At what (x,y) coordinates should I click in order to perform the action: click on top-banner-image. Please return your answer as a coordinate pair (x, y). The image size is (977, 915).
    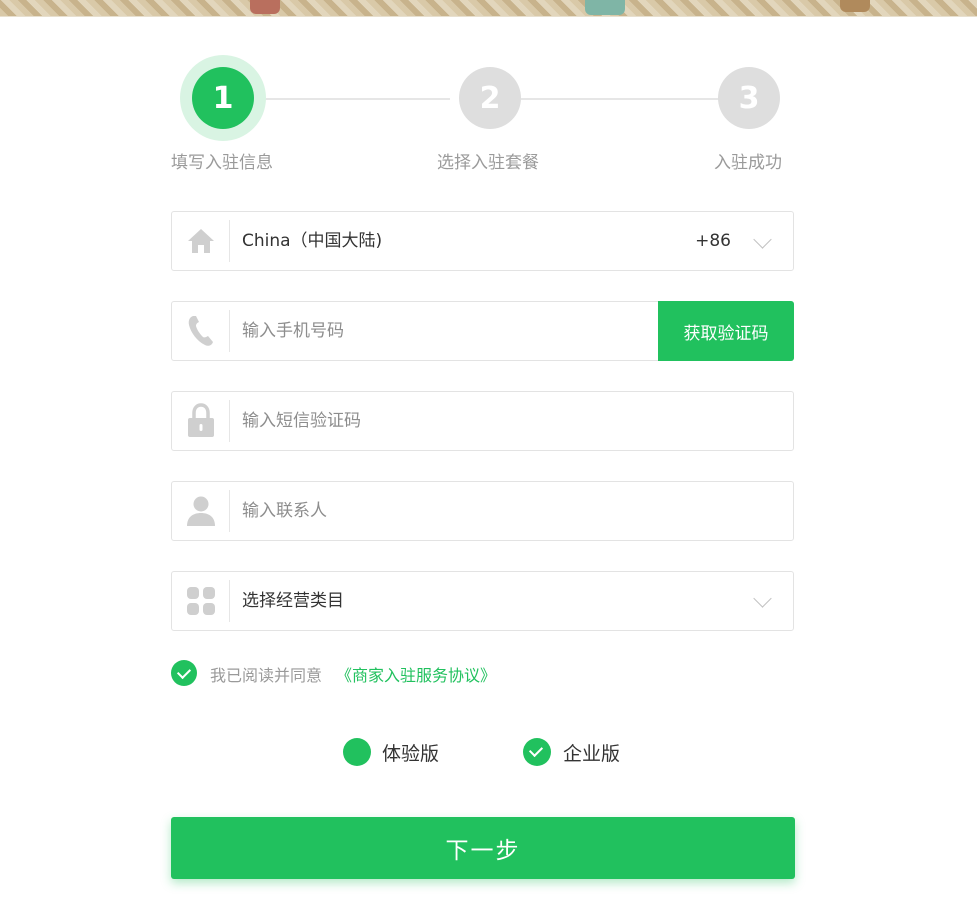
    Looking at the image, I should click on (488, 8).